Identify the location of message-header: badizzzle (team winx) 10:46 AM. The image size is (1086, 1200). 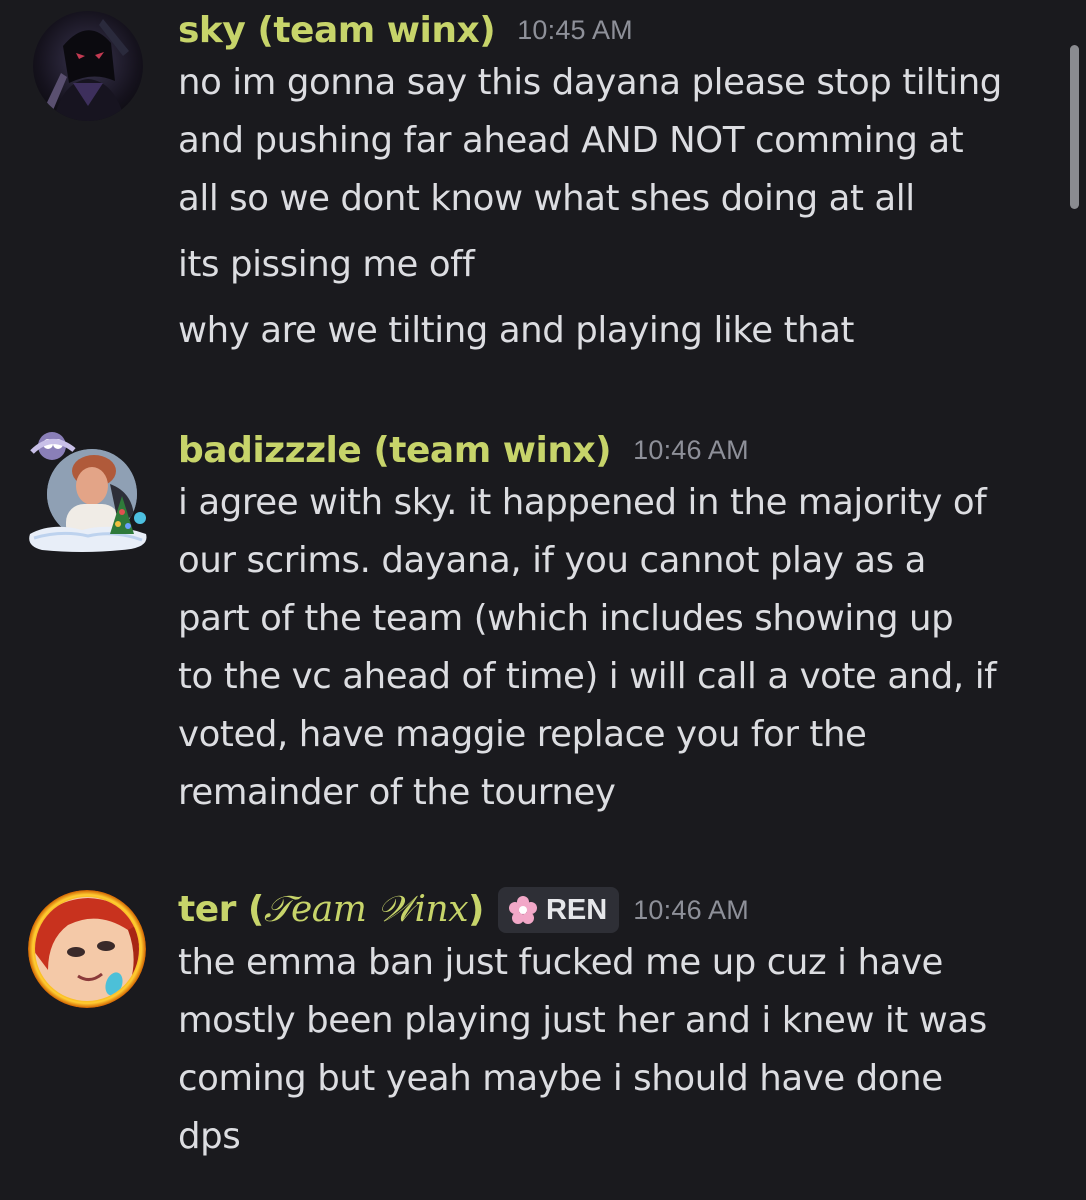
(618, 450).